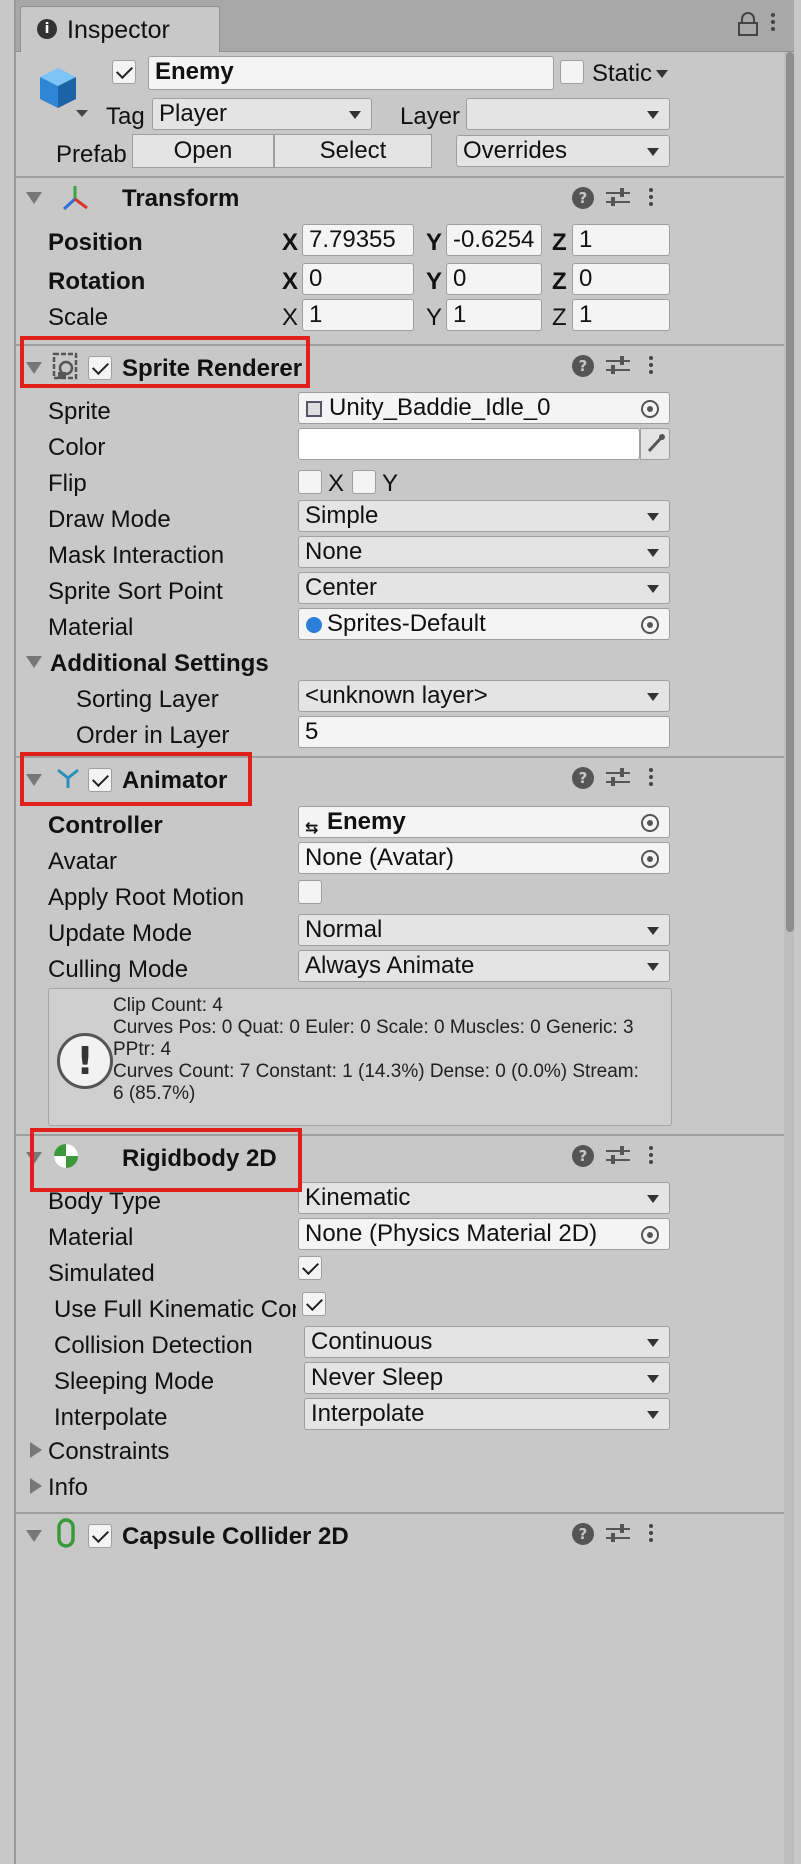 The image size is (801, 1864). What do you see at coordinates (469, 444) in the screenshot?
I see `color-swatch` at bounding box center [469, 444].